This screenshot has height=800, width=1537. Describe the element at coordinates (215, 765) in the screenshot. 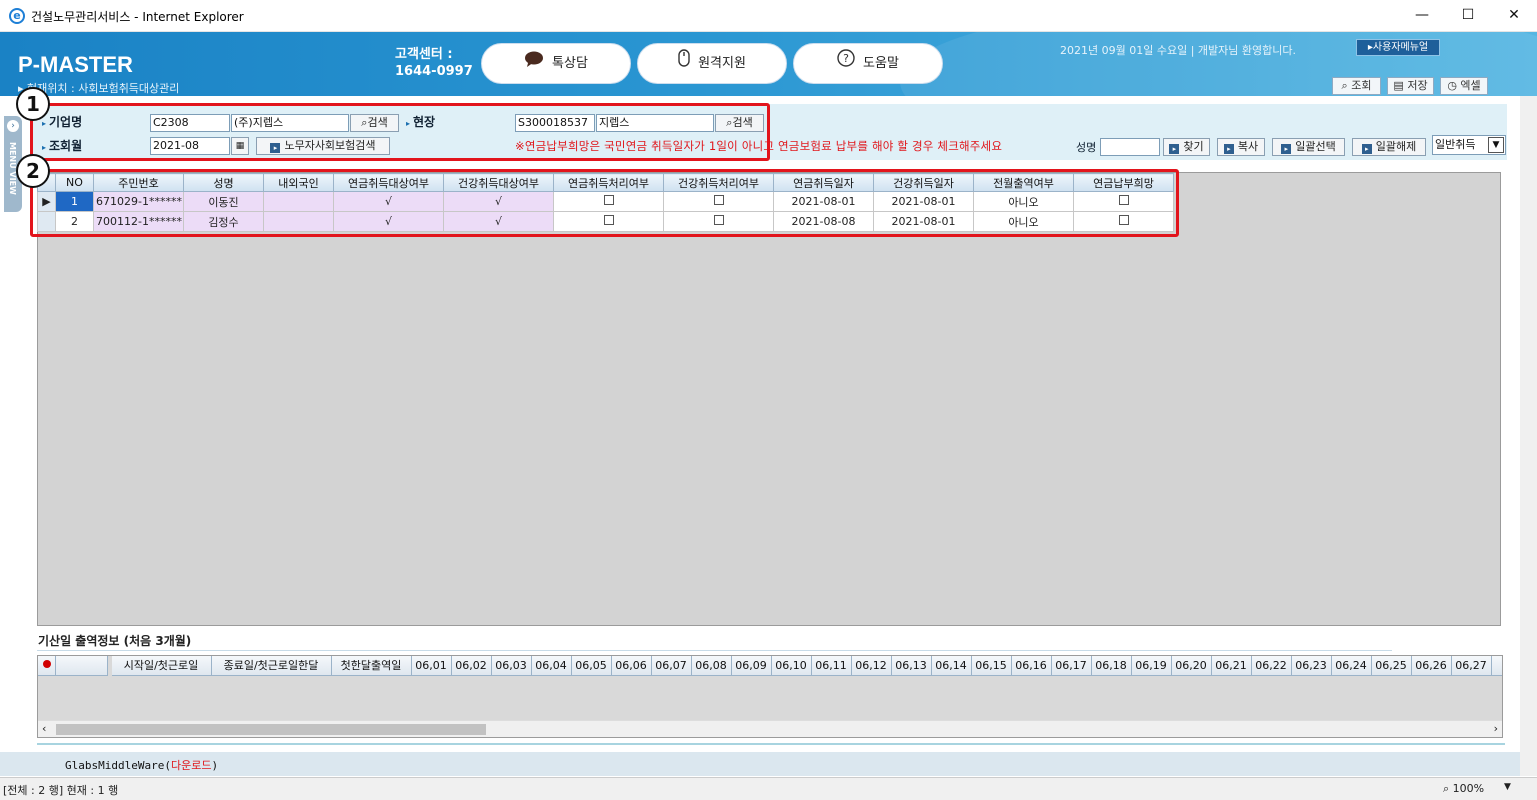

I see `middleware-paren: )` at that location.